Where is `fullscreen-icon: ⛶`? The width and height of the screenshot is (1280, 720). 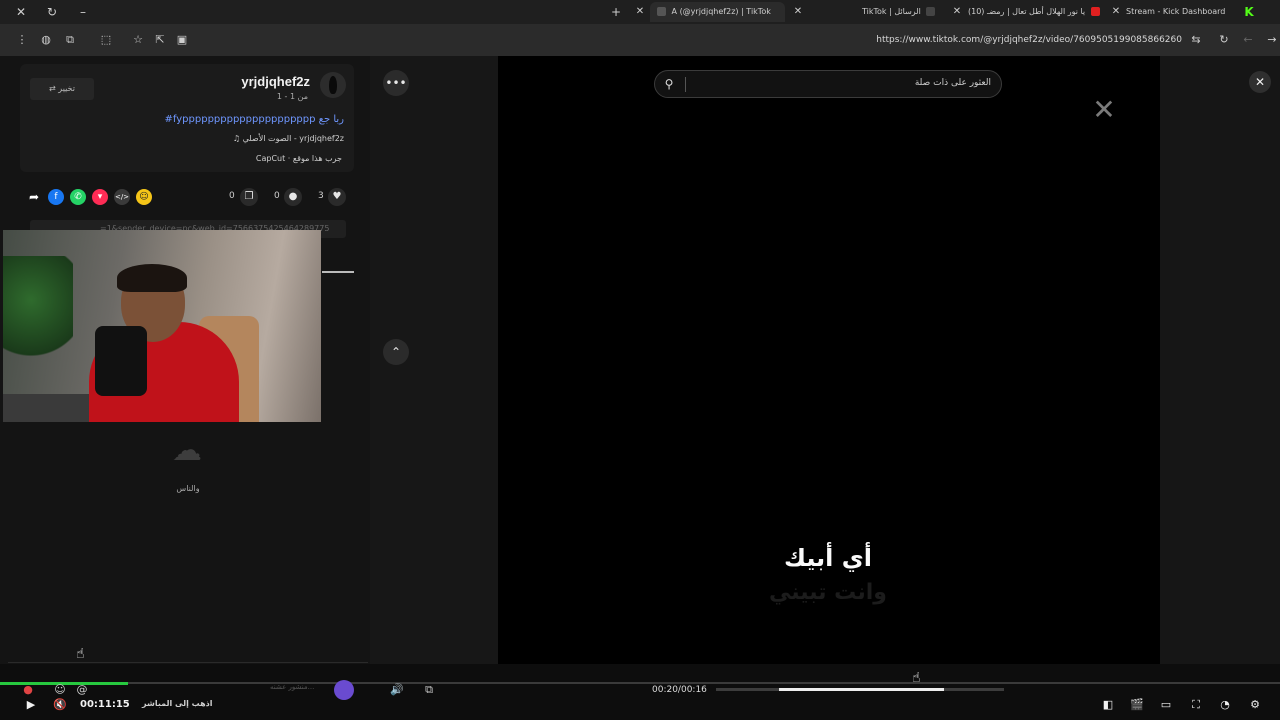 fullscreen-icon: ⛶ is located at coordinates (1196, 705).